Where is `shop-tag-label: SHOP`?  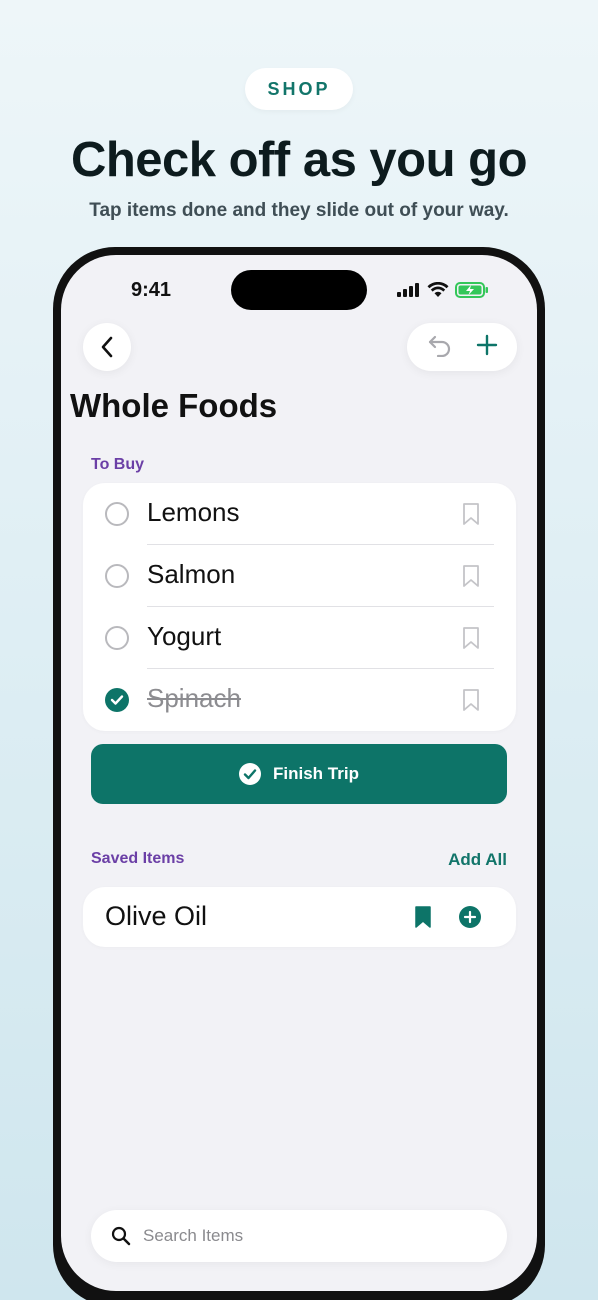
shop-tag-label: SHOP is located at coordinates (299, 88).